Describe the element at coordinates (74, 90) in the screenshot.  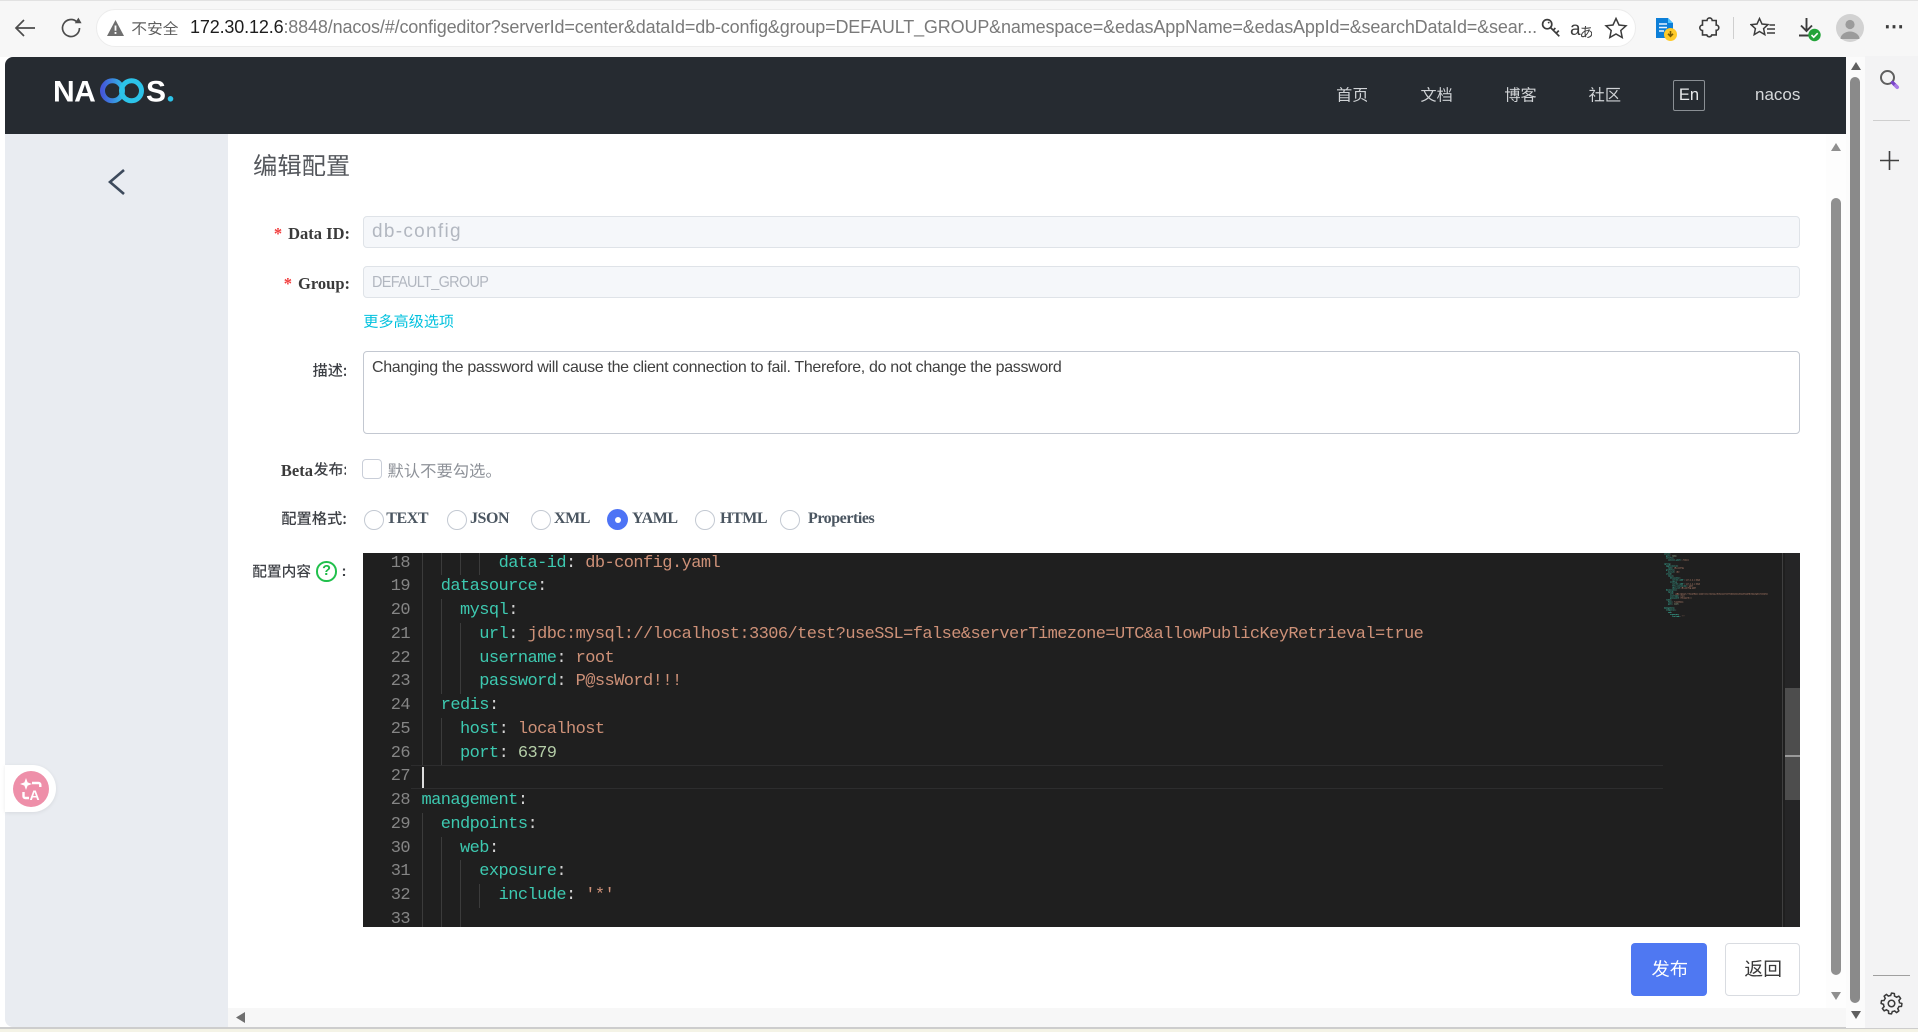
I see `svg-text: NA` at that location.